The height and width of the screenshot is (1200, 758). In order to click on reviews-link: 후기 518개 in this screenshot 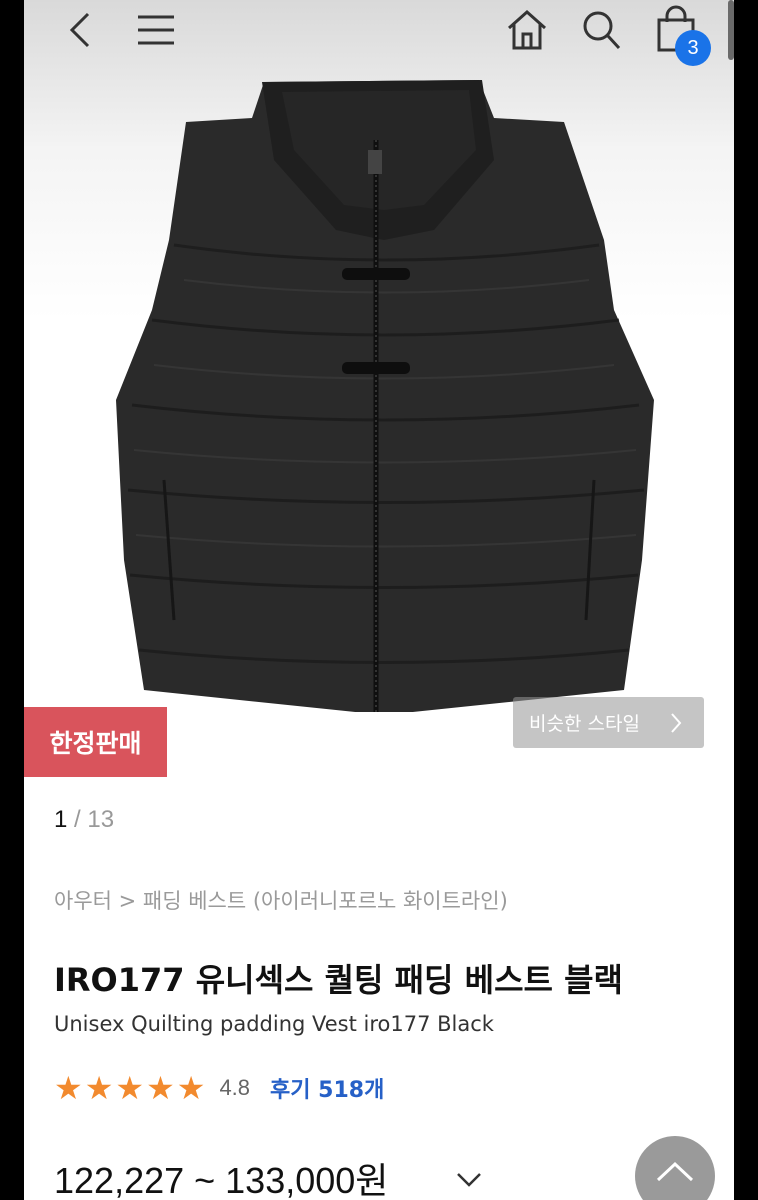, I will do `click(327, 1088)`.